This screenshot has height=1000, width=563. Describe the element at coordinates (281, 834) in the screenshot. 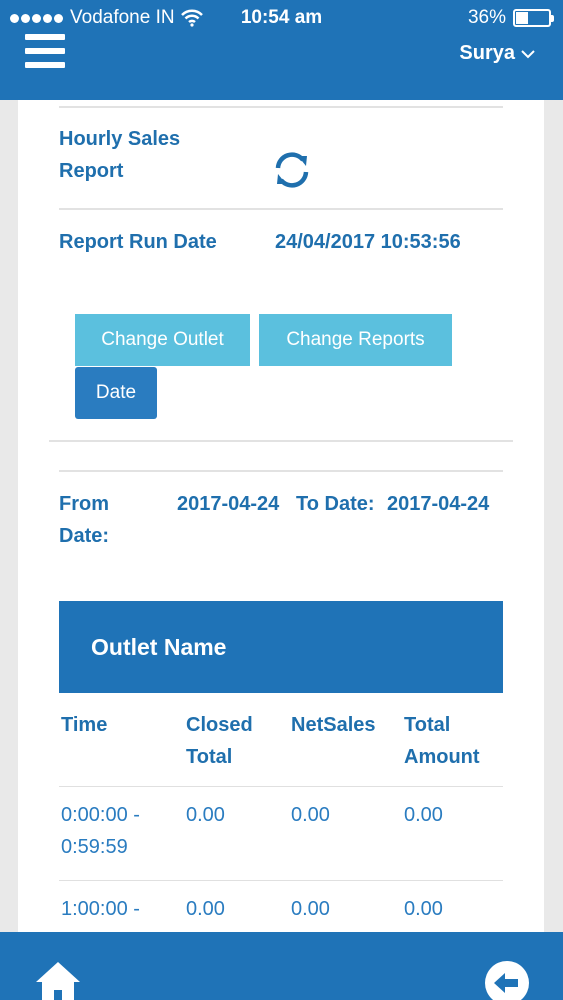

I see `table-row: 0:00:00 - 0:59:59 0.00 0.00 0.00` at that location.